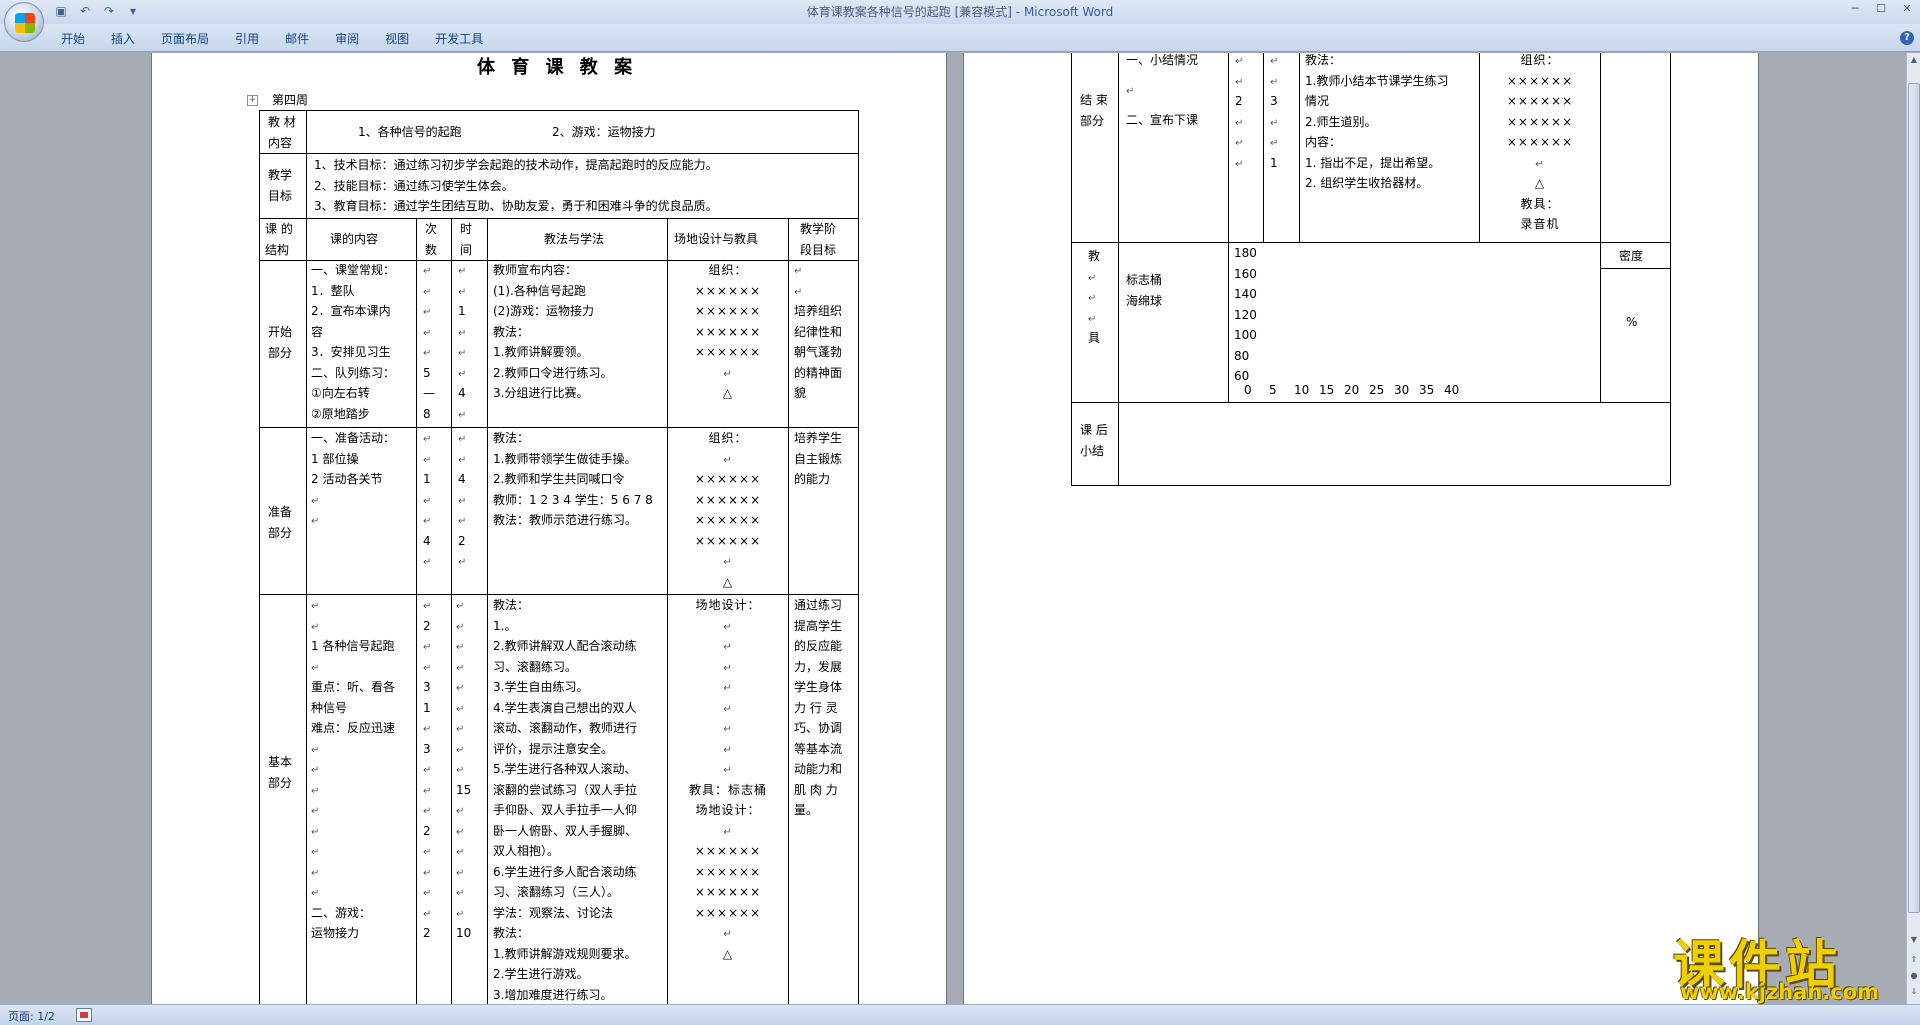 This screenshot has width=1920, height=1025. I want to click on end-content-line: ↵, so click(1130, 91).